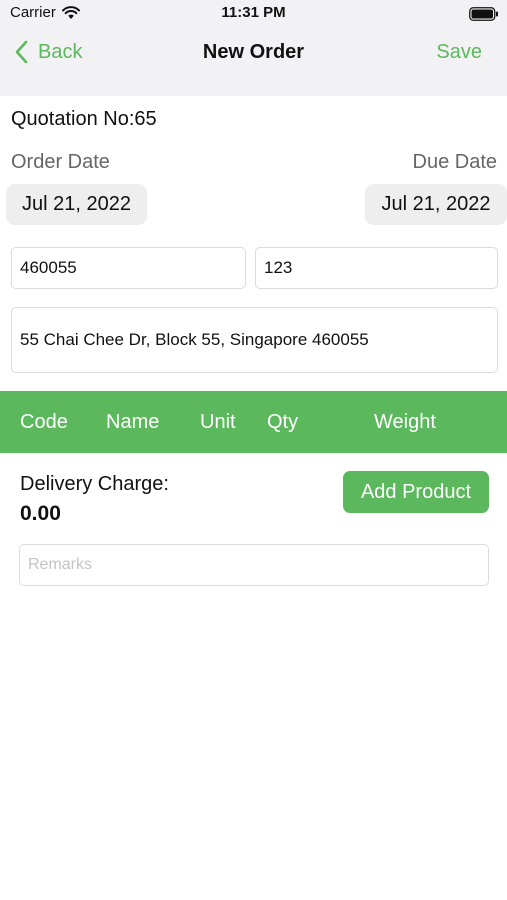  What do you see at coordinates (278, 267) in the screenshot?
I see `unit-number-value: 123` at bounding box center [278, 267].